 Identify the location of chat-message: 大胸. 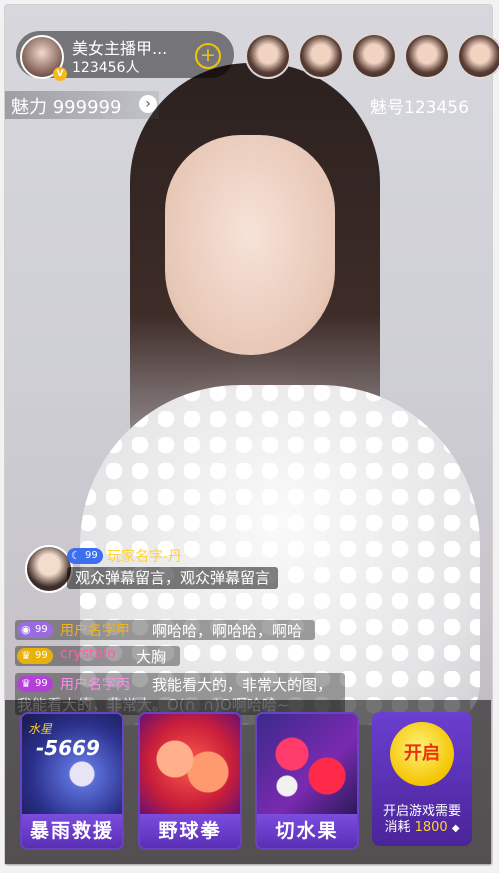
(151, 657).